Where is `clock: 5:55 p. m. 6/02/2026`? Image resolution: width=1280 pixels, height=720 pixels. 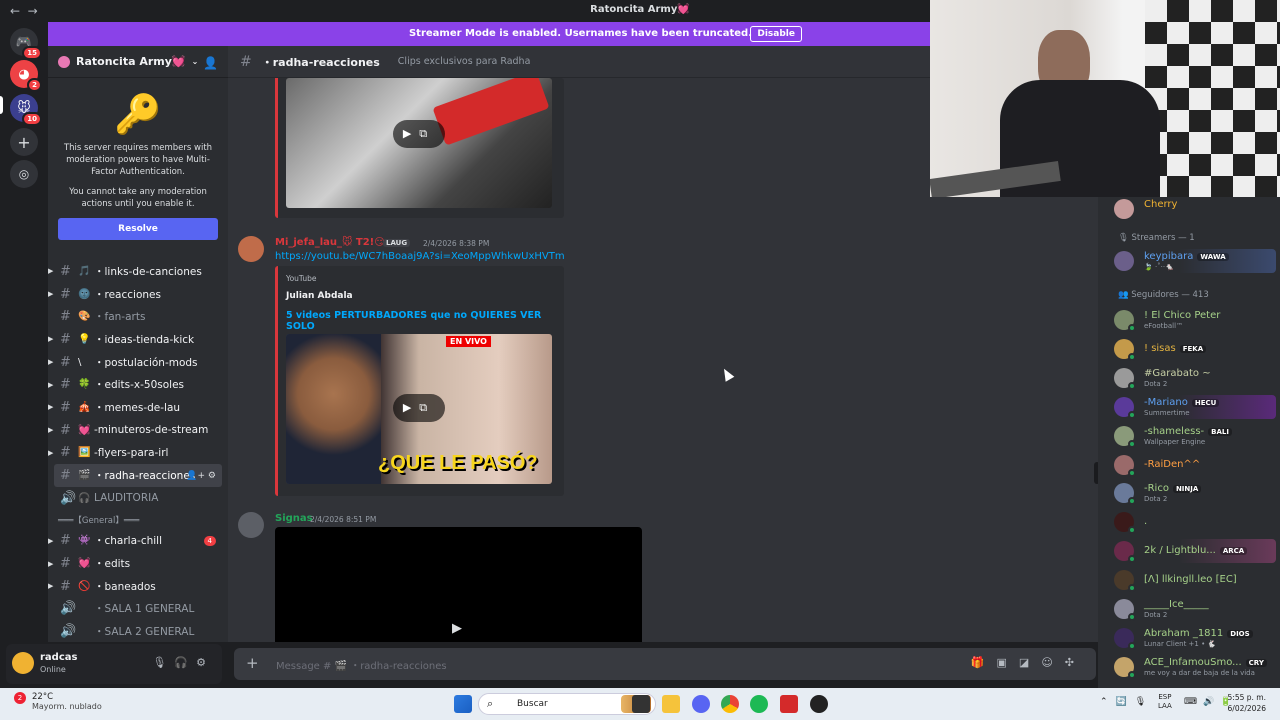 clock: 5:55 p. m. 6/02/2026 is located at coordinates (1247, 703).